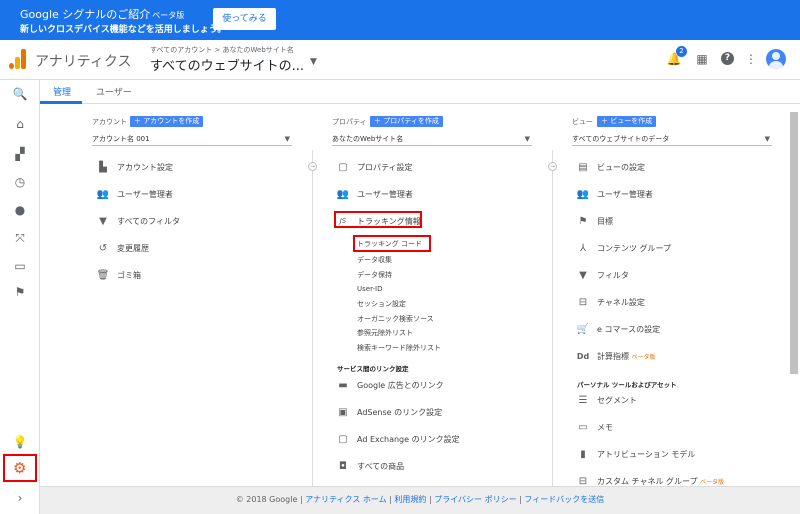 This screenshot has height=514, width=800. I want to click on document-icon: ▤, so click(583, 167).